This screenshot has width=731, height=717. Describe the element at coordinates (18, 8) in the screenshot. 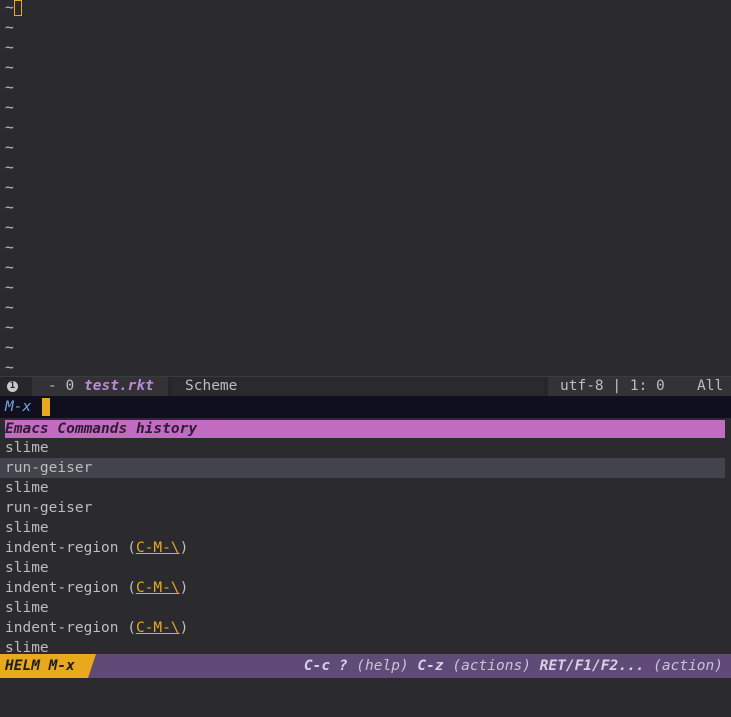

I see `text-cursor` at that location.